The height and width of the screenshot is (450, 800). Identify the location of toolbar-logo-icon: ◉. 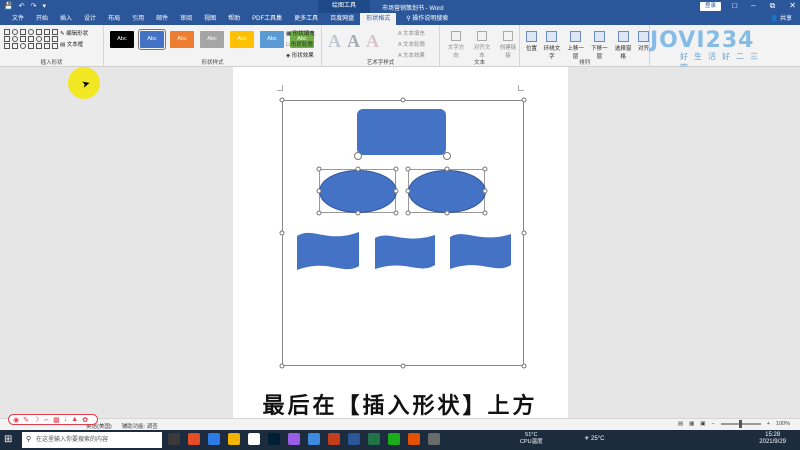
(16, 420).